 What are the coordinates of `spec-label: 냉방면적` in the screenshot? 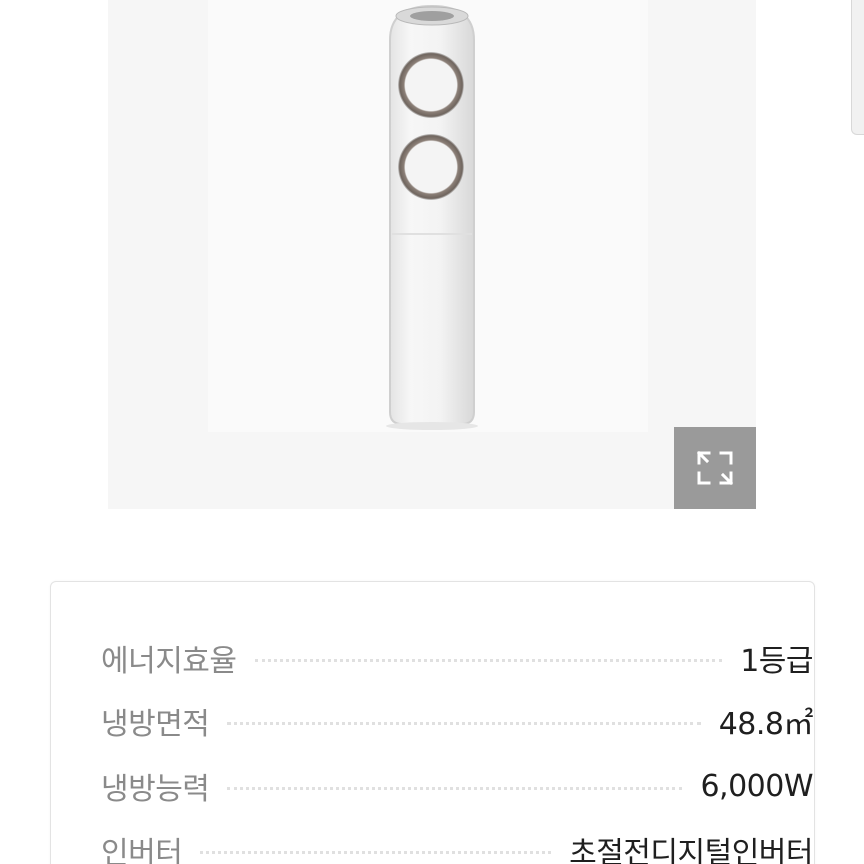 It's located at (155, 724).